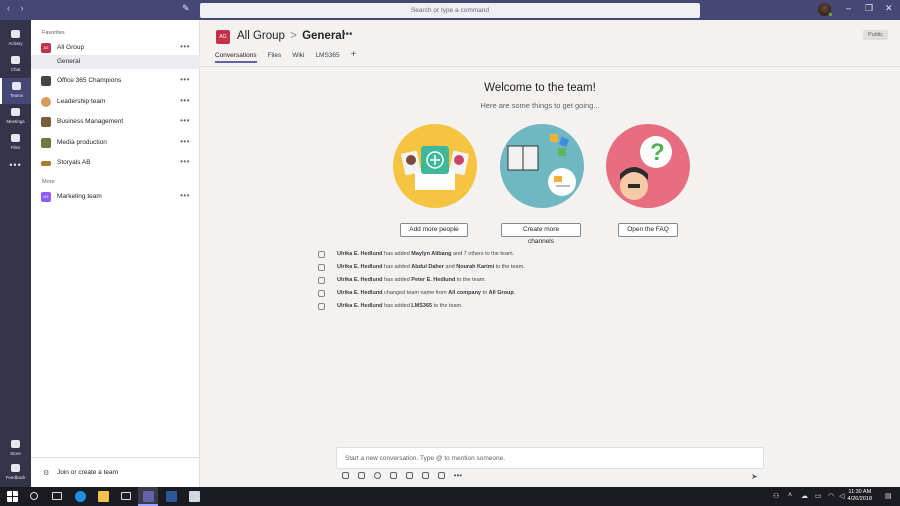 The height and width of the screenshot is (506, 900). Describe the element at coordinates (347, 34) in the screenshot. I see `channel-more-icon: •••` at that location.